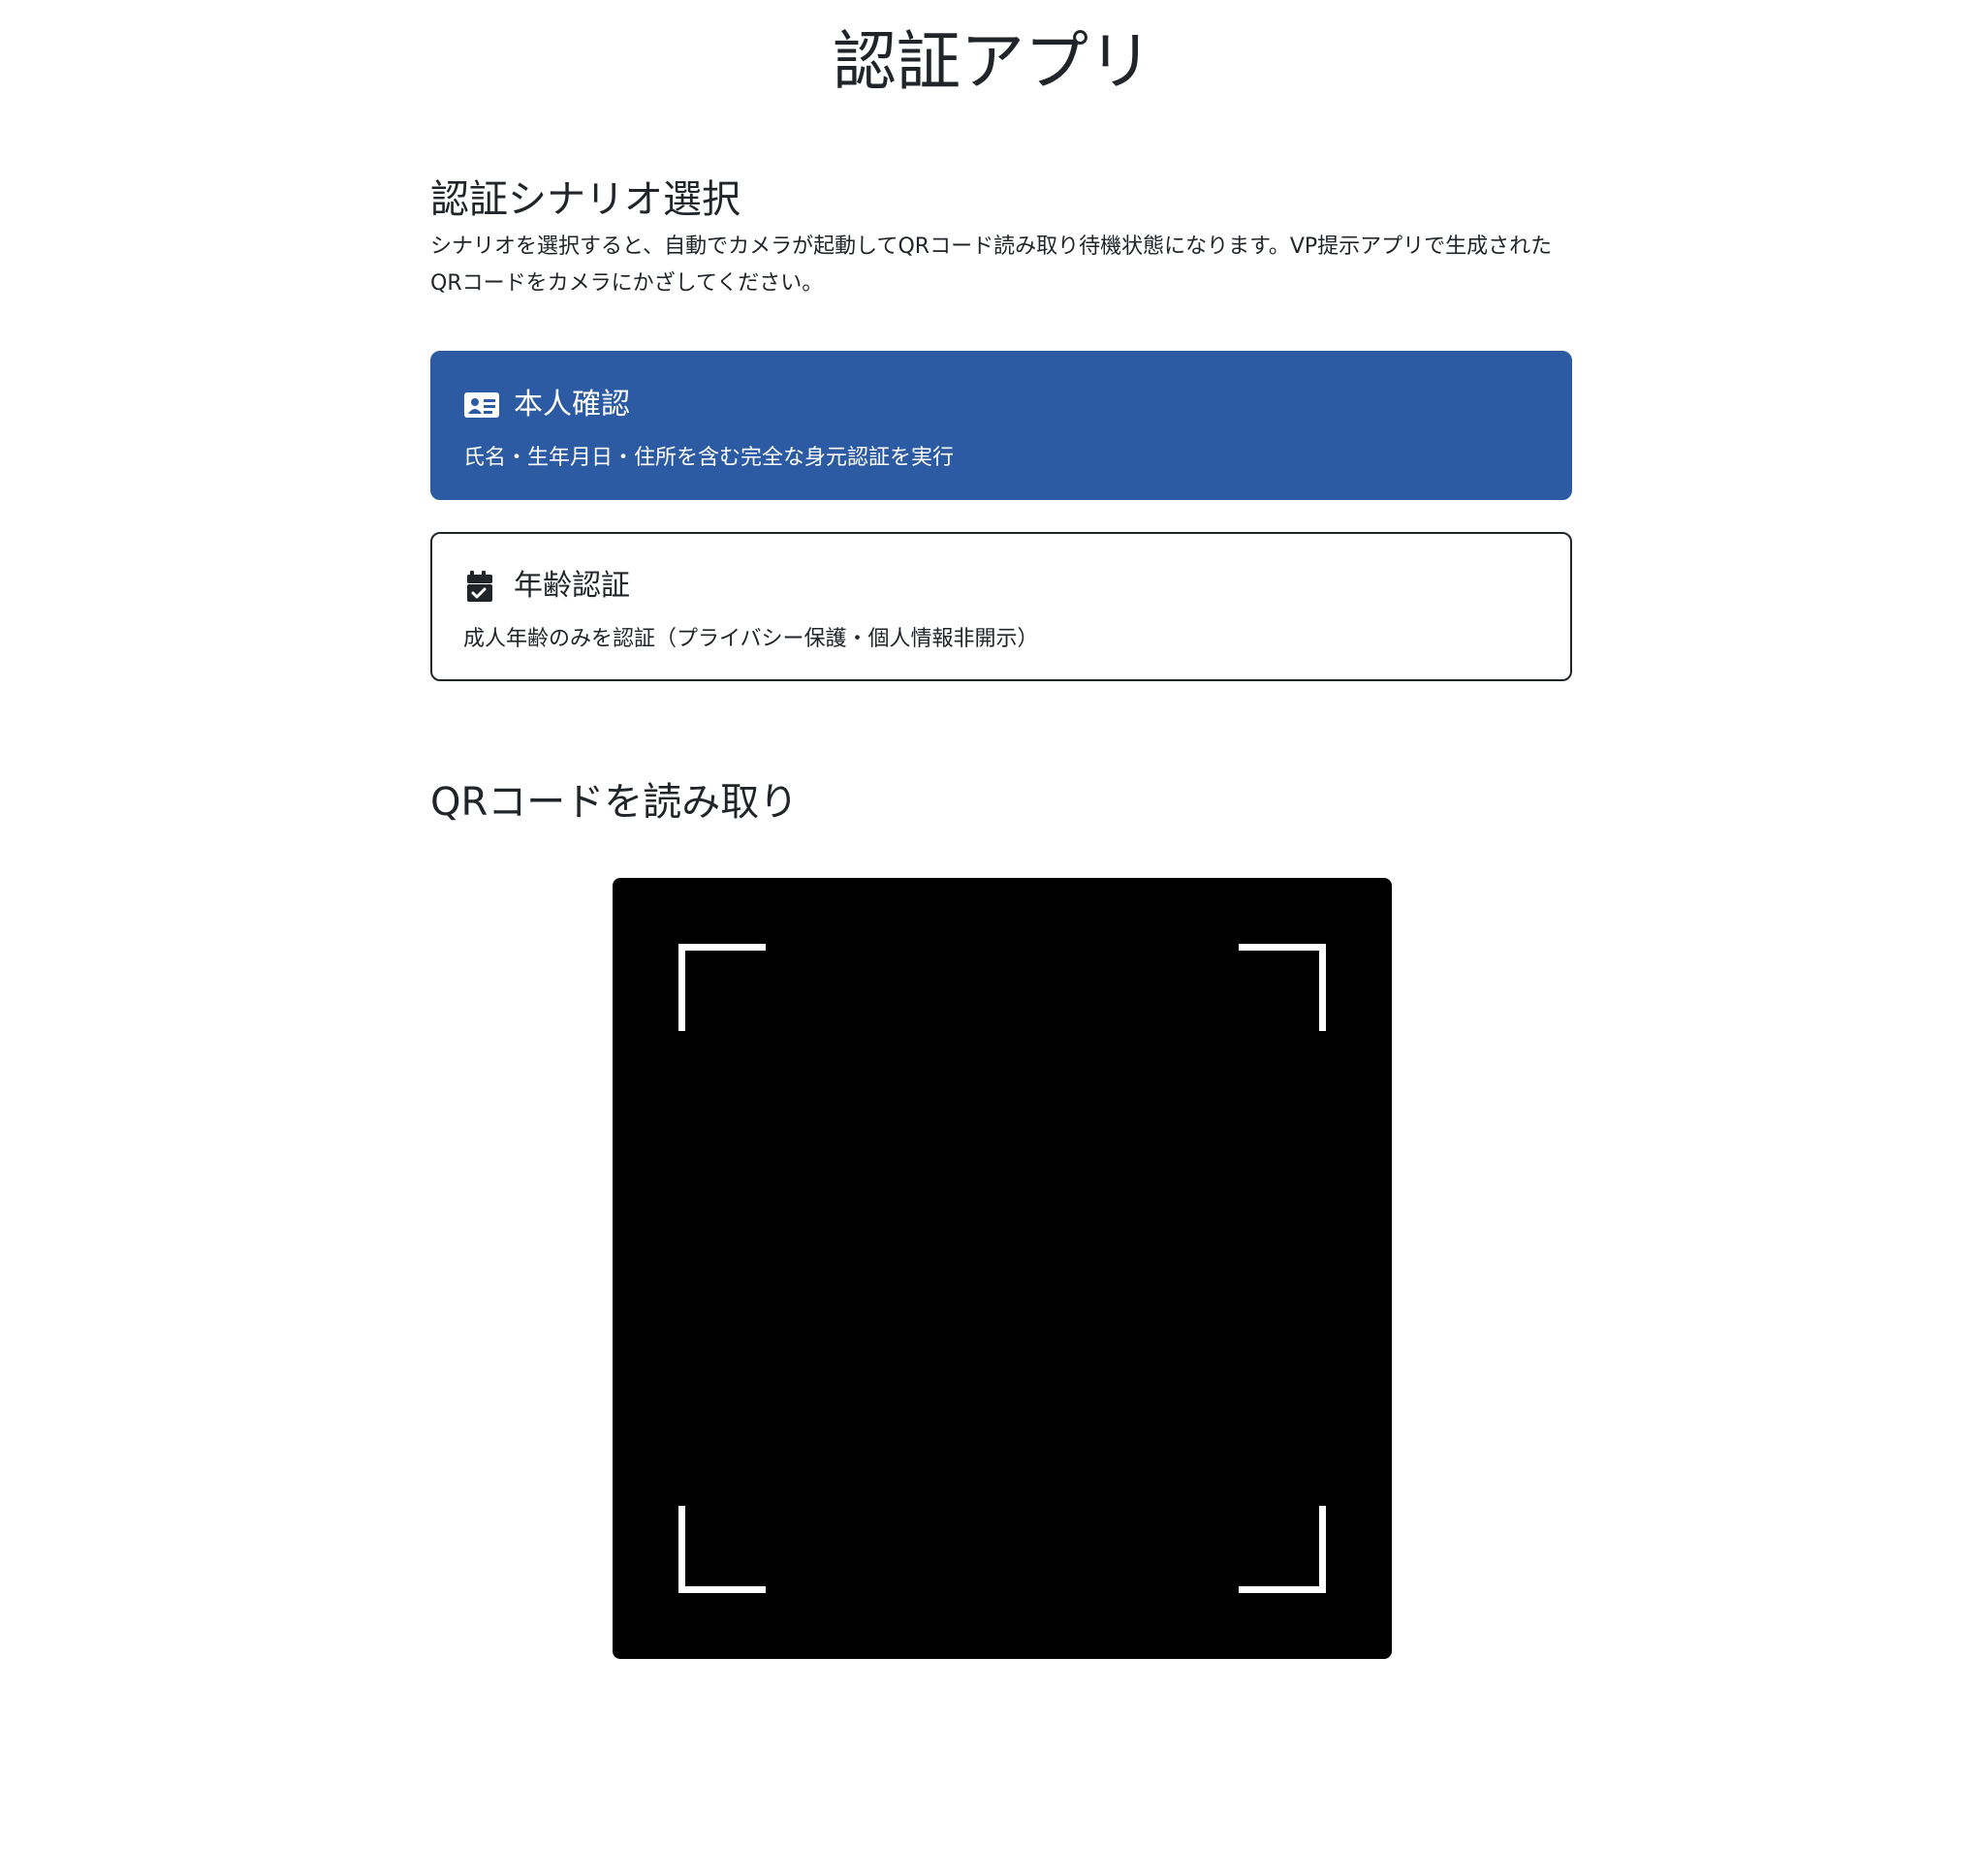  What do you see at coordinates (992, 61) in the screenshot?
I see `app-title: 認証アプリ` at bounding box center [992, 61].